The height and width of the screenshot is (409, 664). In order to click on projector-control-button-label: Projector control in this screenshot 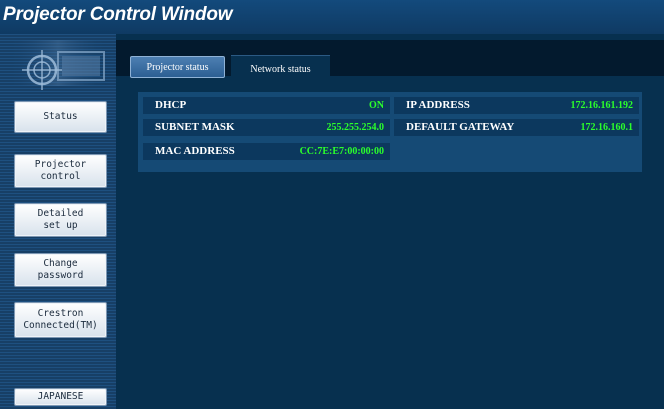, I will do `click(60, 170)`.